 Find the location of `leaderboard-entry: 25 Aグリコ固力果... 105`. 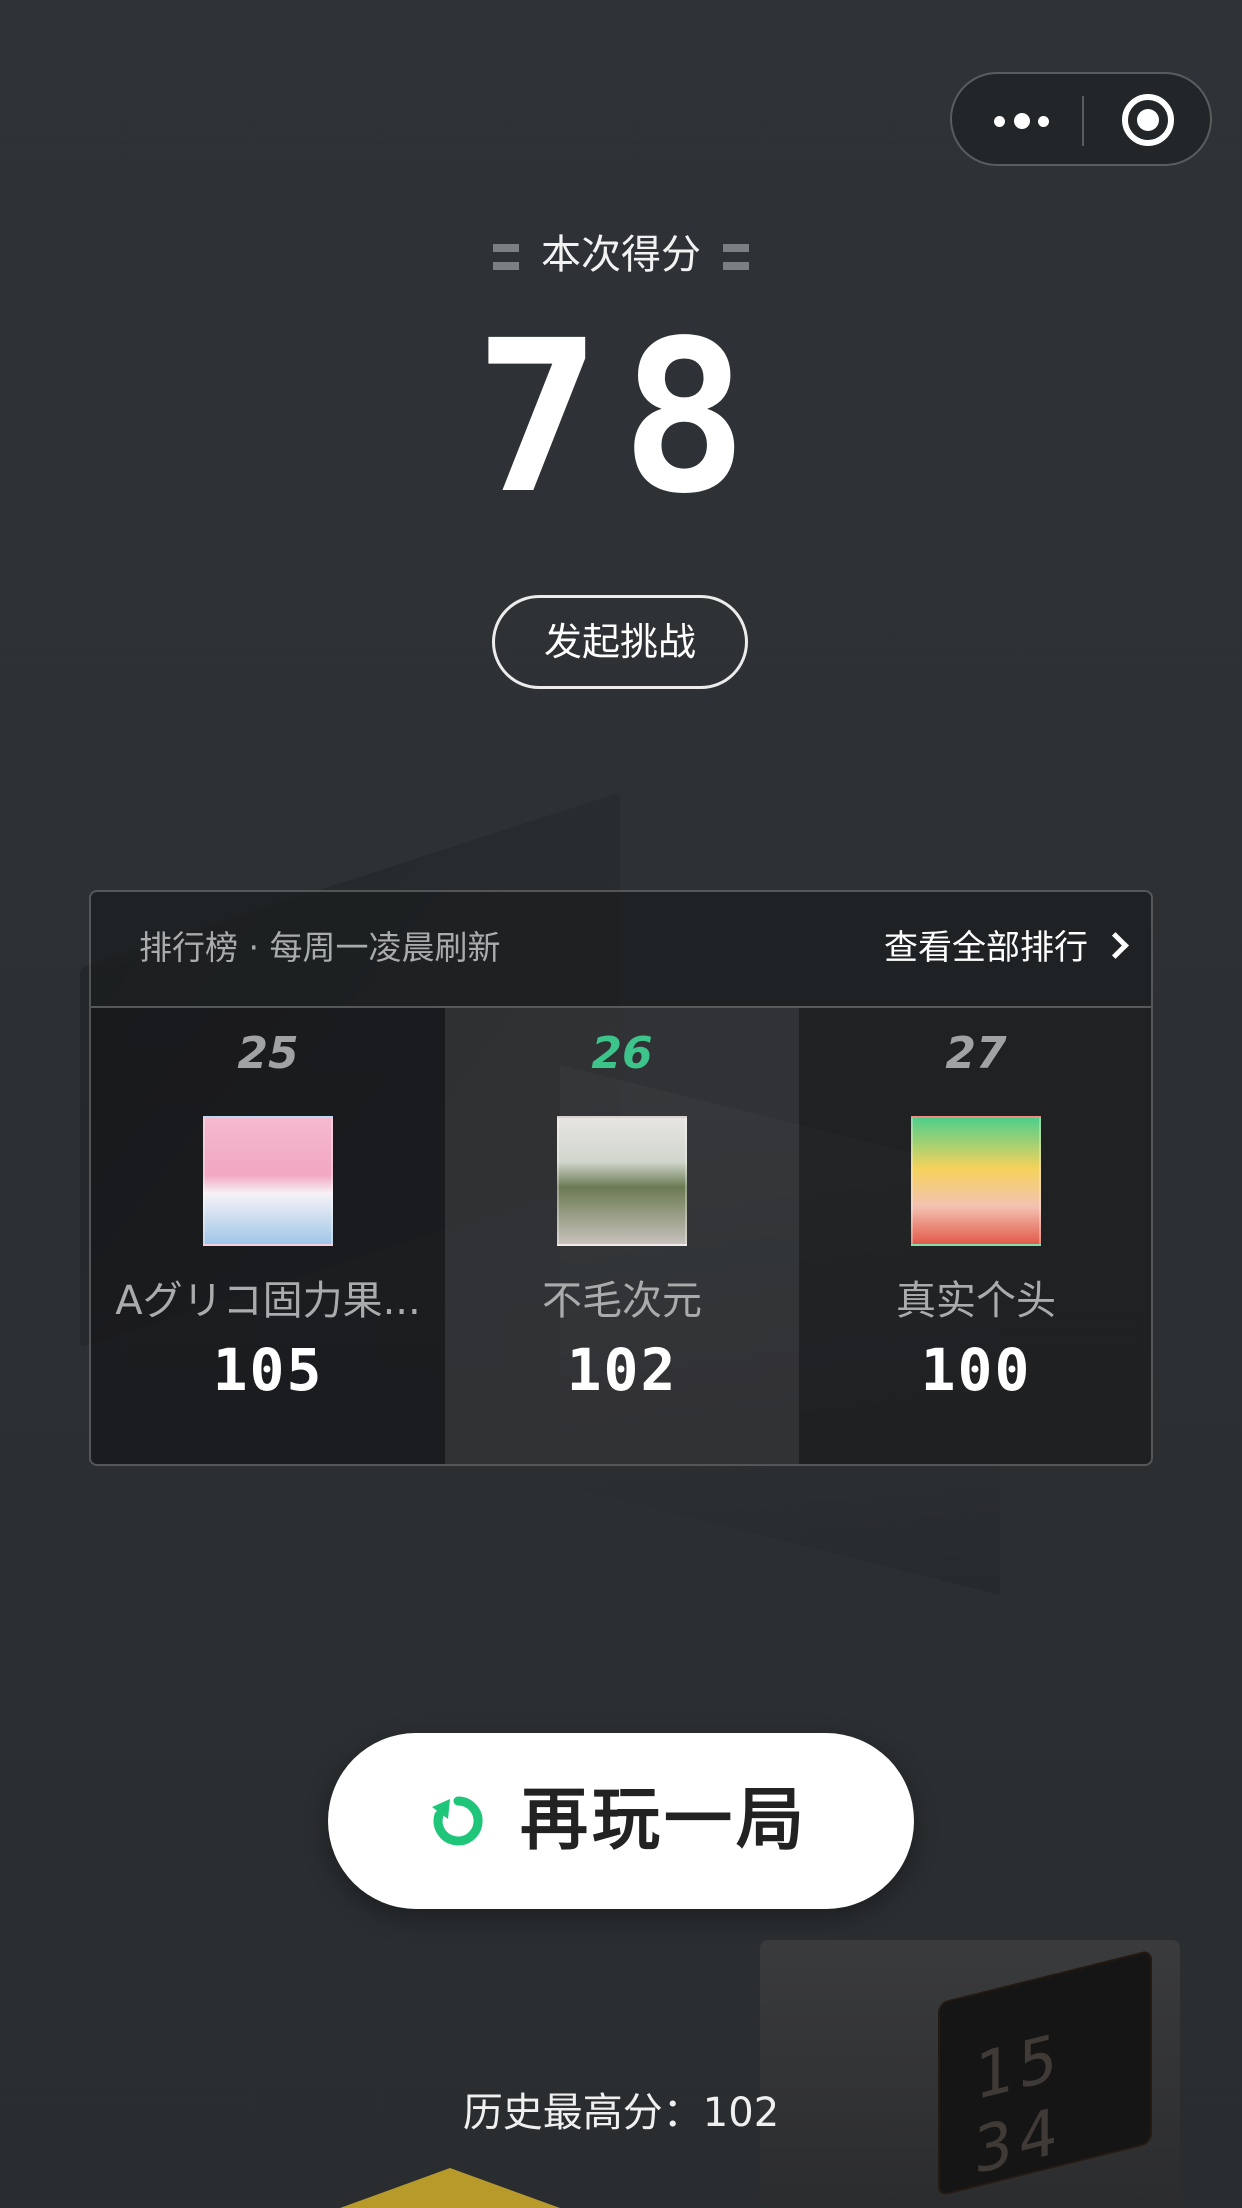

leaderboard-entry: 25 Aグリコ固力果... 105 is located at coordinates (268, 1236).